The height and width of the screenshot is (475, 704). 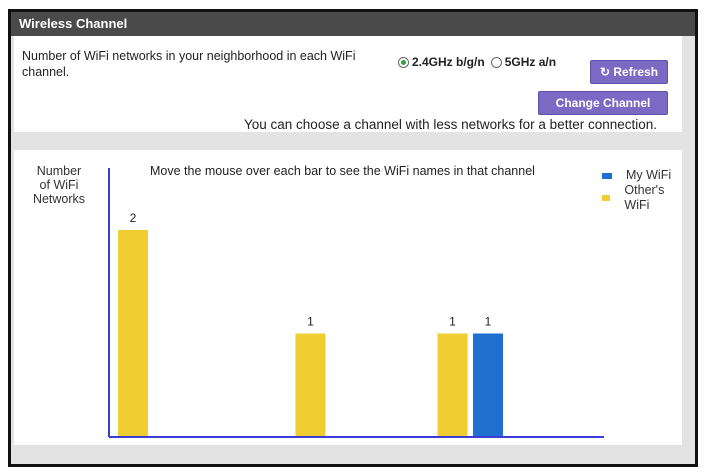 What do you see at coordinates (353, 24) in the screenshot?
I see `panel-title: Wireless Channel` at bounding box center [353, 24].